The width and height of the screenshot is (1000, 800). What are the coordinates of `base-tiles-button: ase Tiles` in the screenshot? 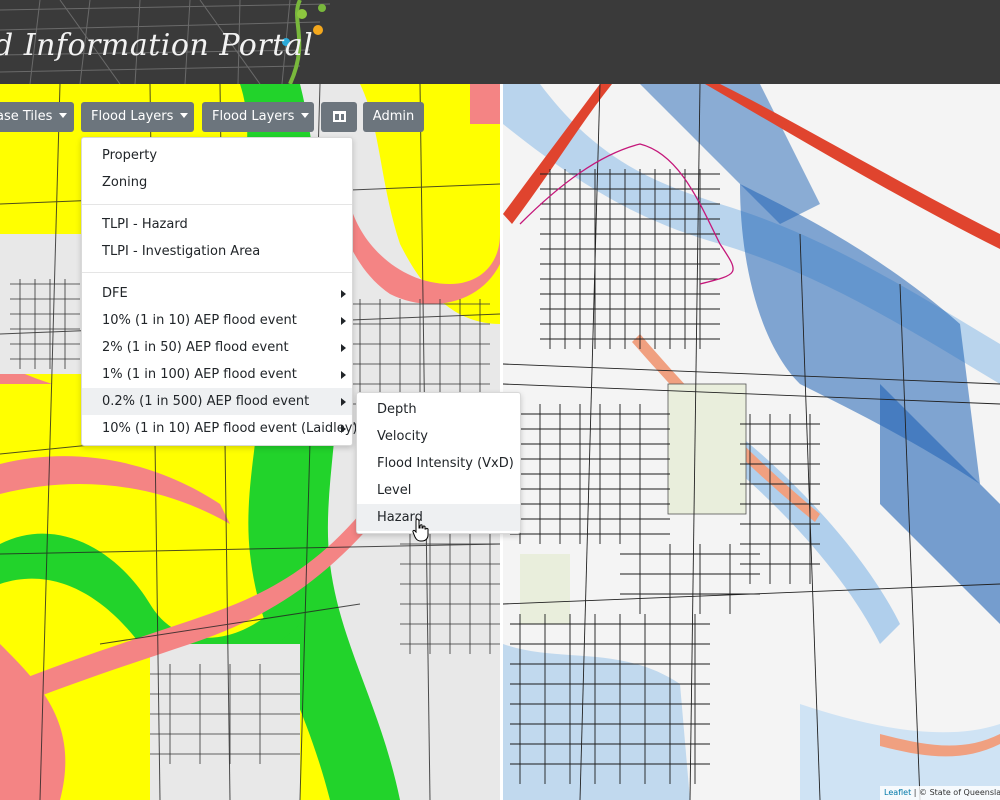 It's located at (37, 117).